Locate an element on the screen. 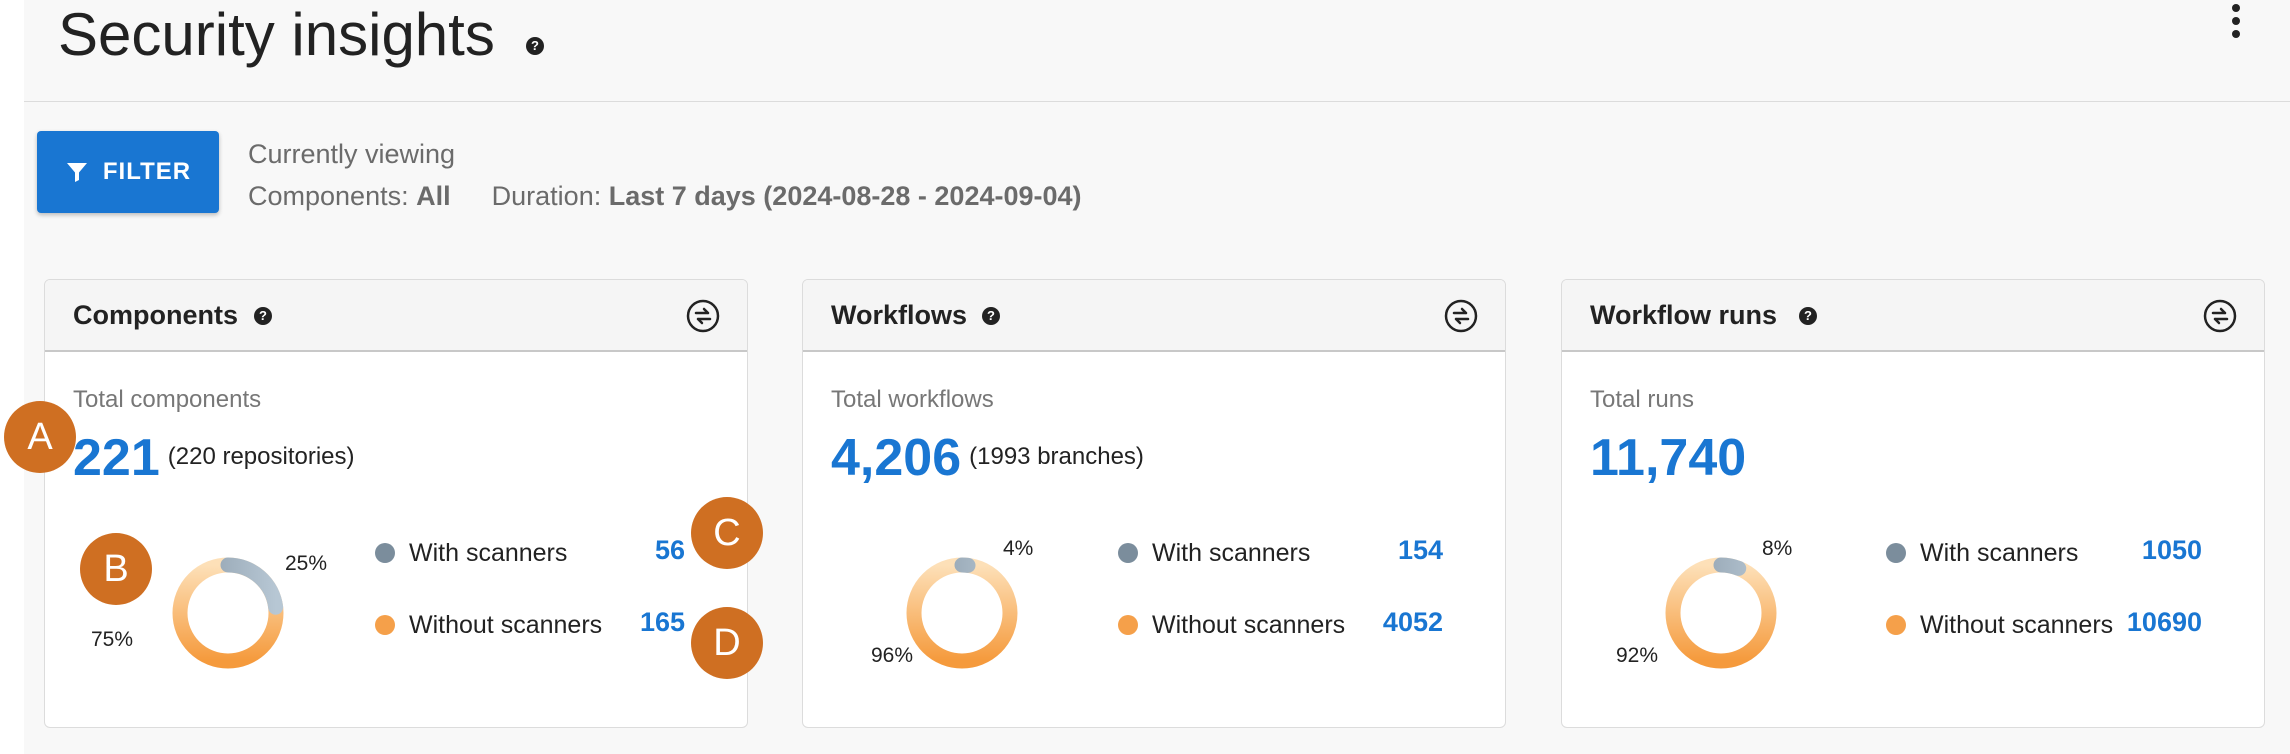 This screenshot has height=754, width=2290. total-number: 11,740 is located at coordinates (1668, 458).